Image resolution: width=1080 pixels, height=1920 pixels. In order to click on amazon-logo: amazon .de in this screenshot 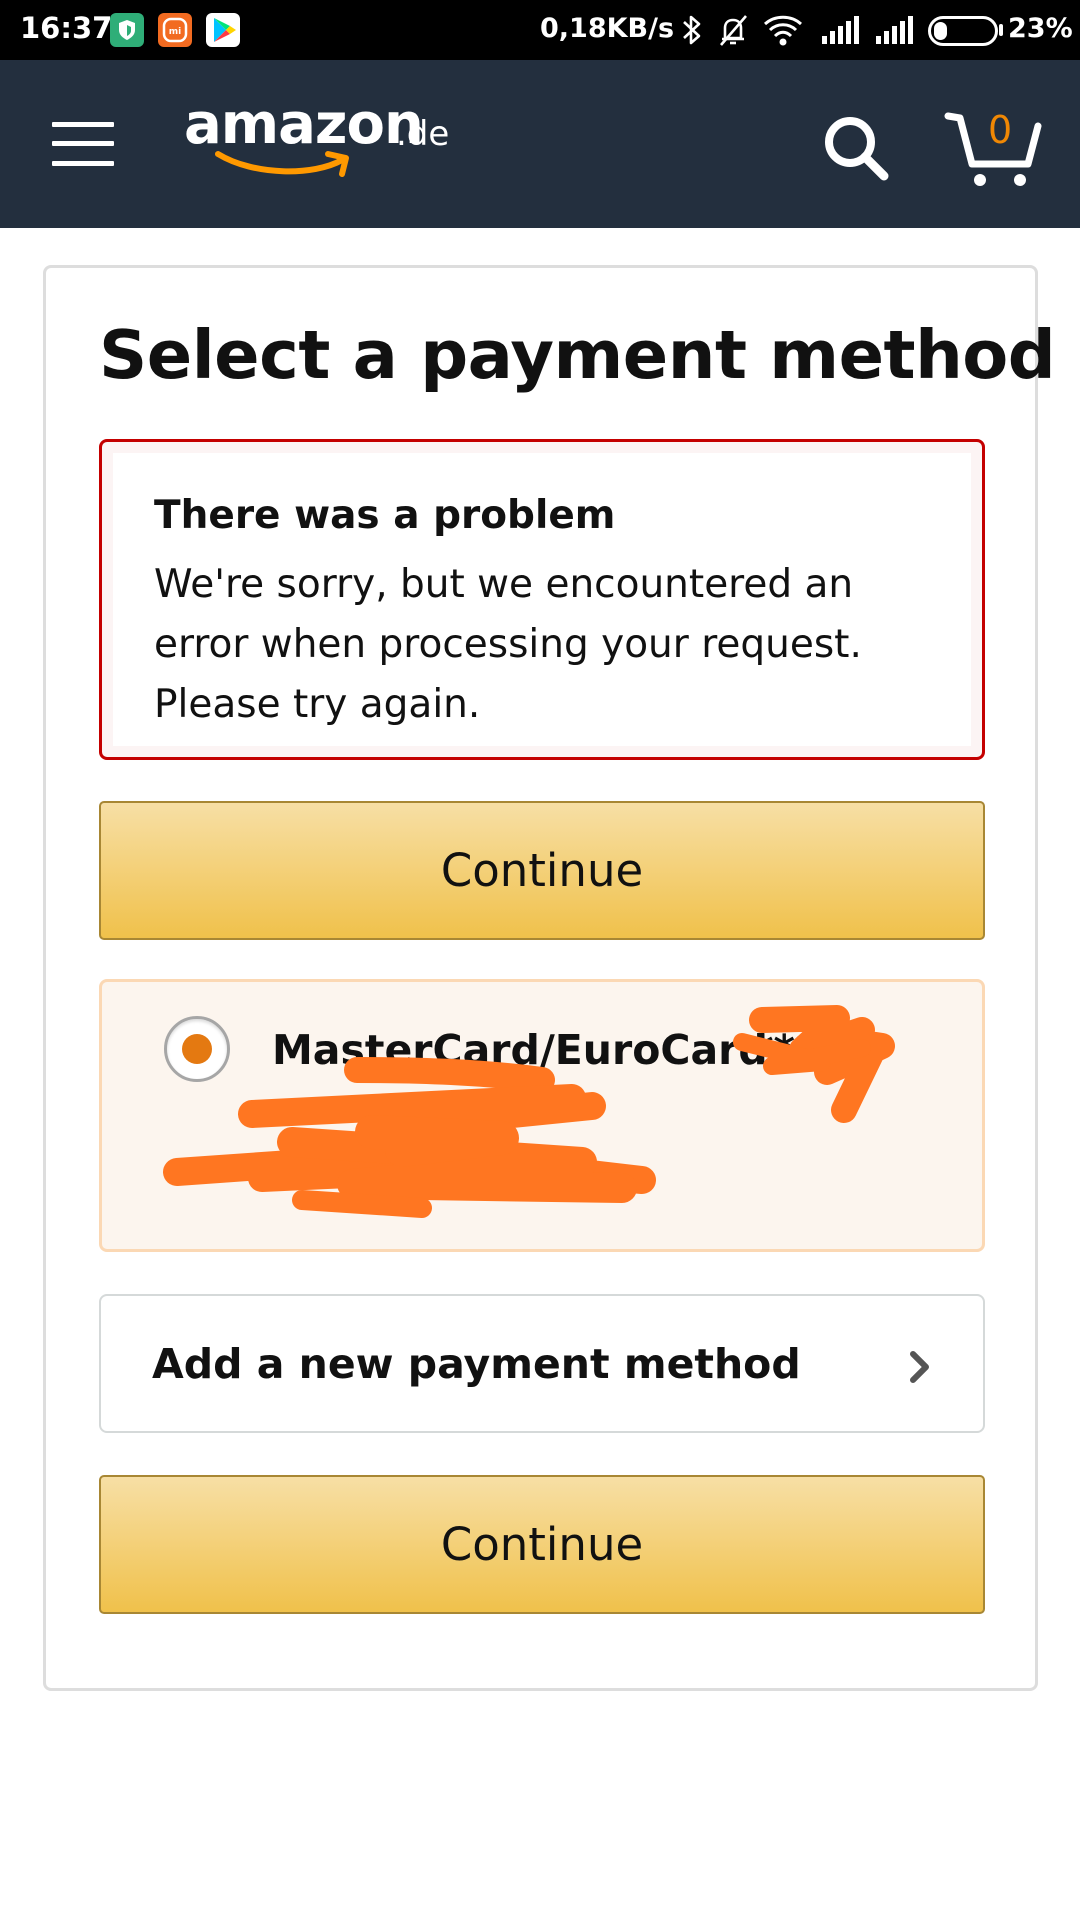, I will do `click(329, 135)`.